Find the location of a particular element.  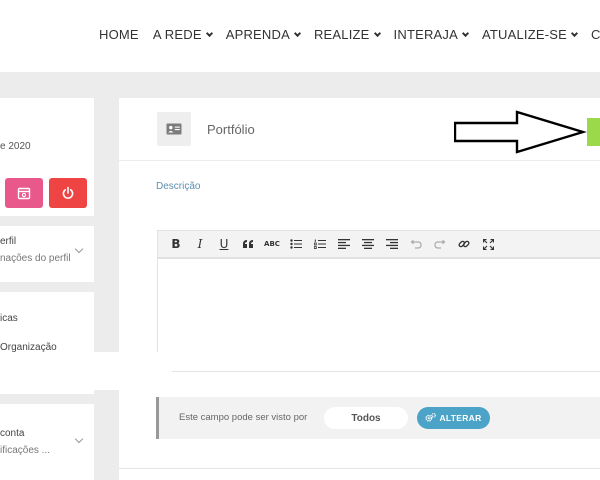

calendar-button is located at coordinates (24, 193).